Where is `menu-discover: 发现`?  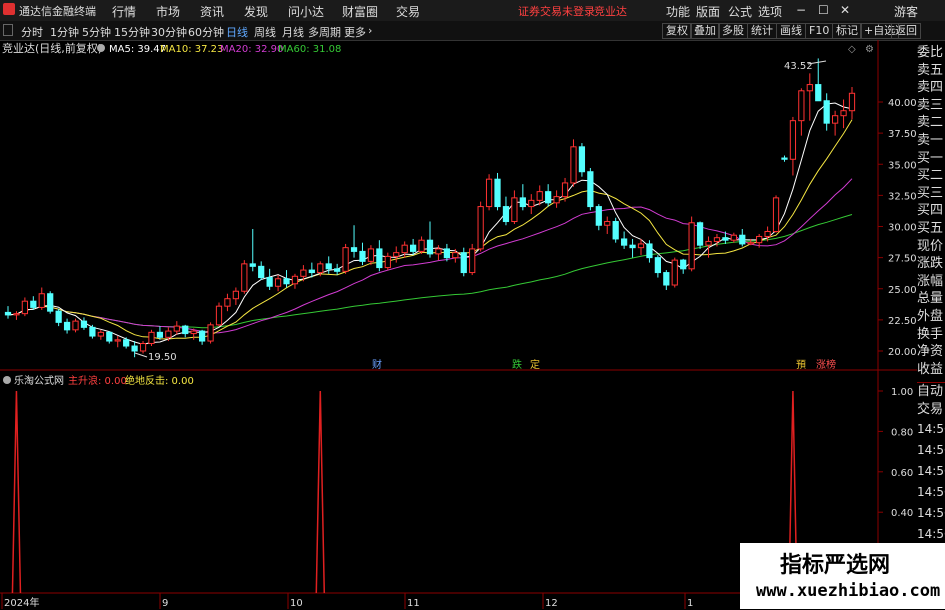
menu-discover: 发现 is located at coordinates (256, 11).